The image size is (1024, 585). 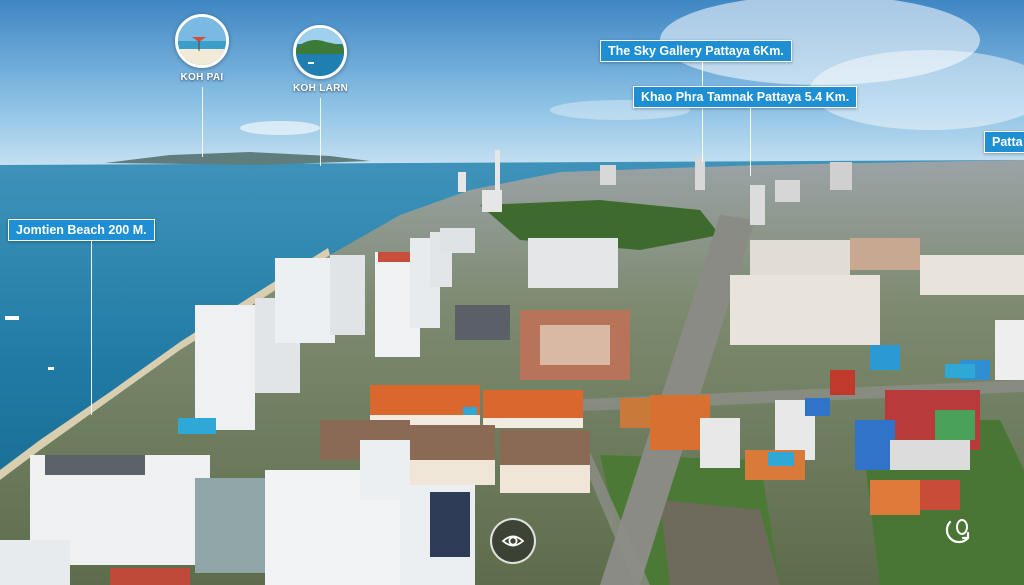 What do you see at coordinates (81, 230) in the screenshot?
I see `tag-jomtien-beach: Jomtien Beach 200 M.` at bounding box center [81, 230].